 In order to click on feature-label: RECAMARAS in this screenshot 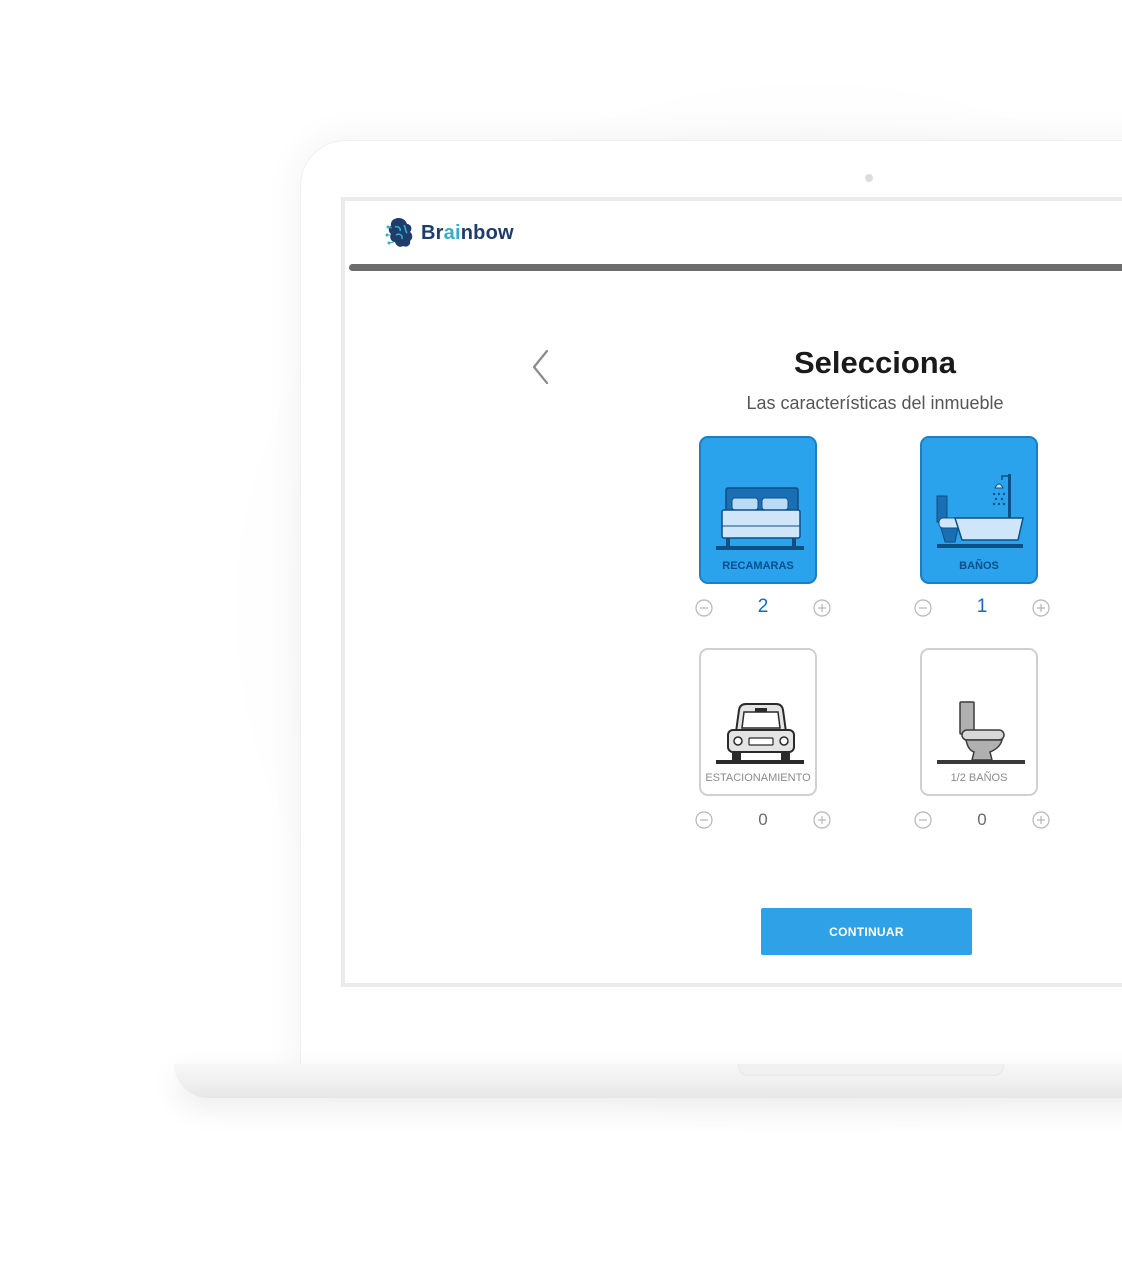, I will do `click(758, 566)`.